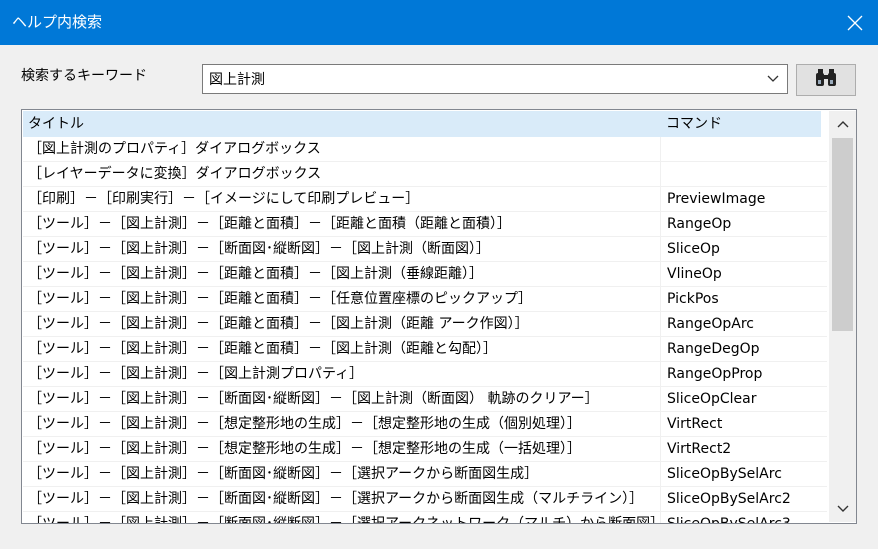 This screenshot has width=878, height=549. What do you see at coordinates (425, 374) in the screenshot?
I see `table-row: ［ツール］－［図上計測］－［図上計測プロパティ］ RangeOpProp` at bounding box center [425, 374].